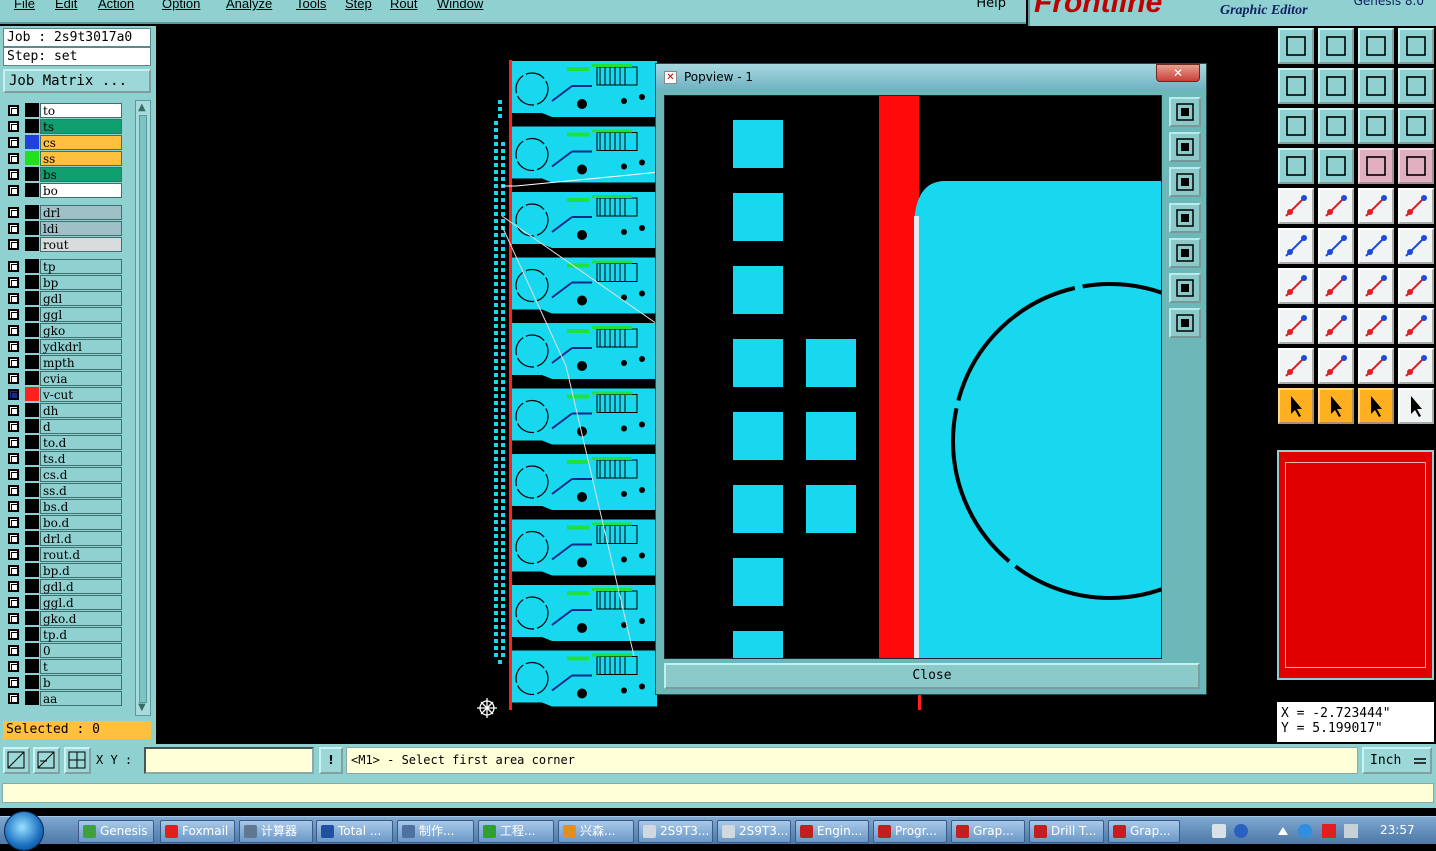  What do you see at coordinates (1376, 286) in the screenshot?
I see `arc-icon` at bounding box center [1376, 286].